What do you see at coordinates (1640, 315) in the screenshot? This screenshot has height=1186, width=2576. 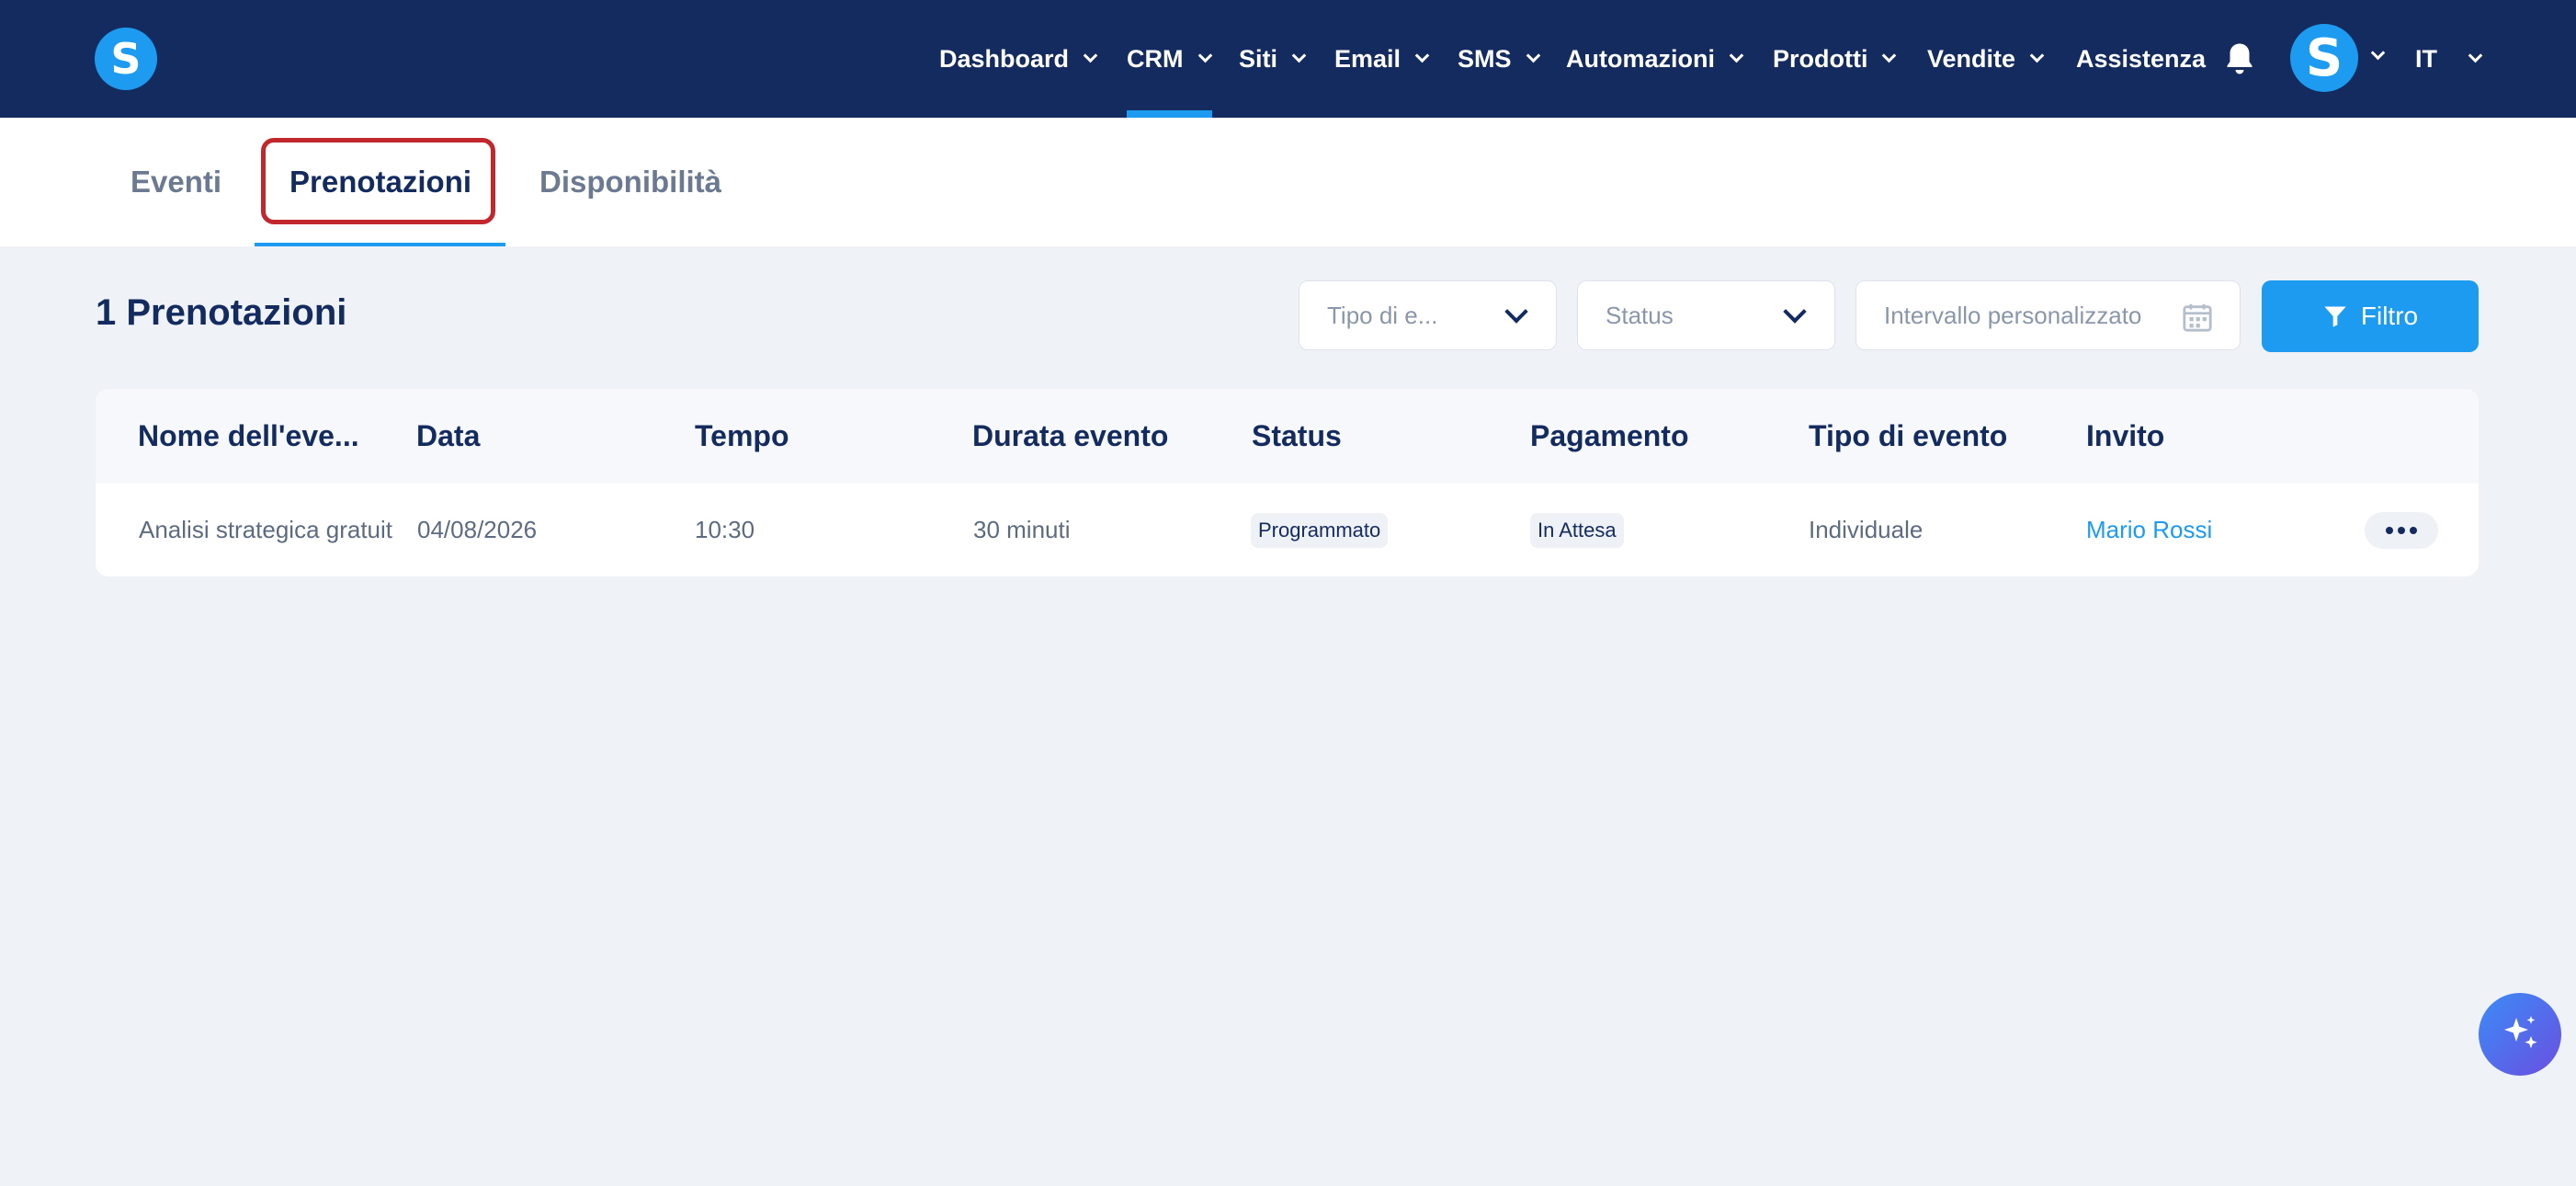 I see `status-placeholder: Status` at bounding box center [1640, 315].